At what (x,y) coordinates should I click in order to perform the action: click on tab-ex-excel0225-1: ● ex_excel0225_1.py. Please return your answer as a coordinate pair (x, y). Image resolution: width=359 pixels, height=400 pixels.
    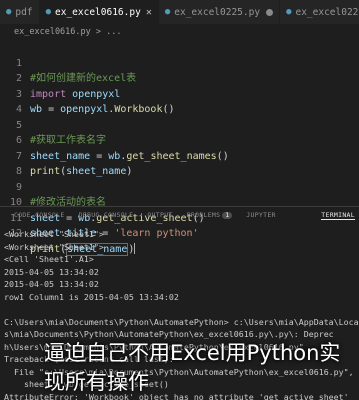
    Looking at the image, I should click on (319, 12).